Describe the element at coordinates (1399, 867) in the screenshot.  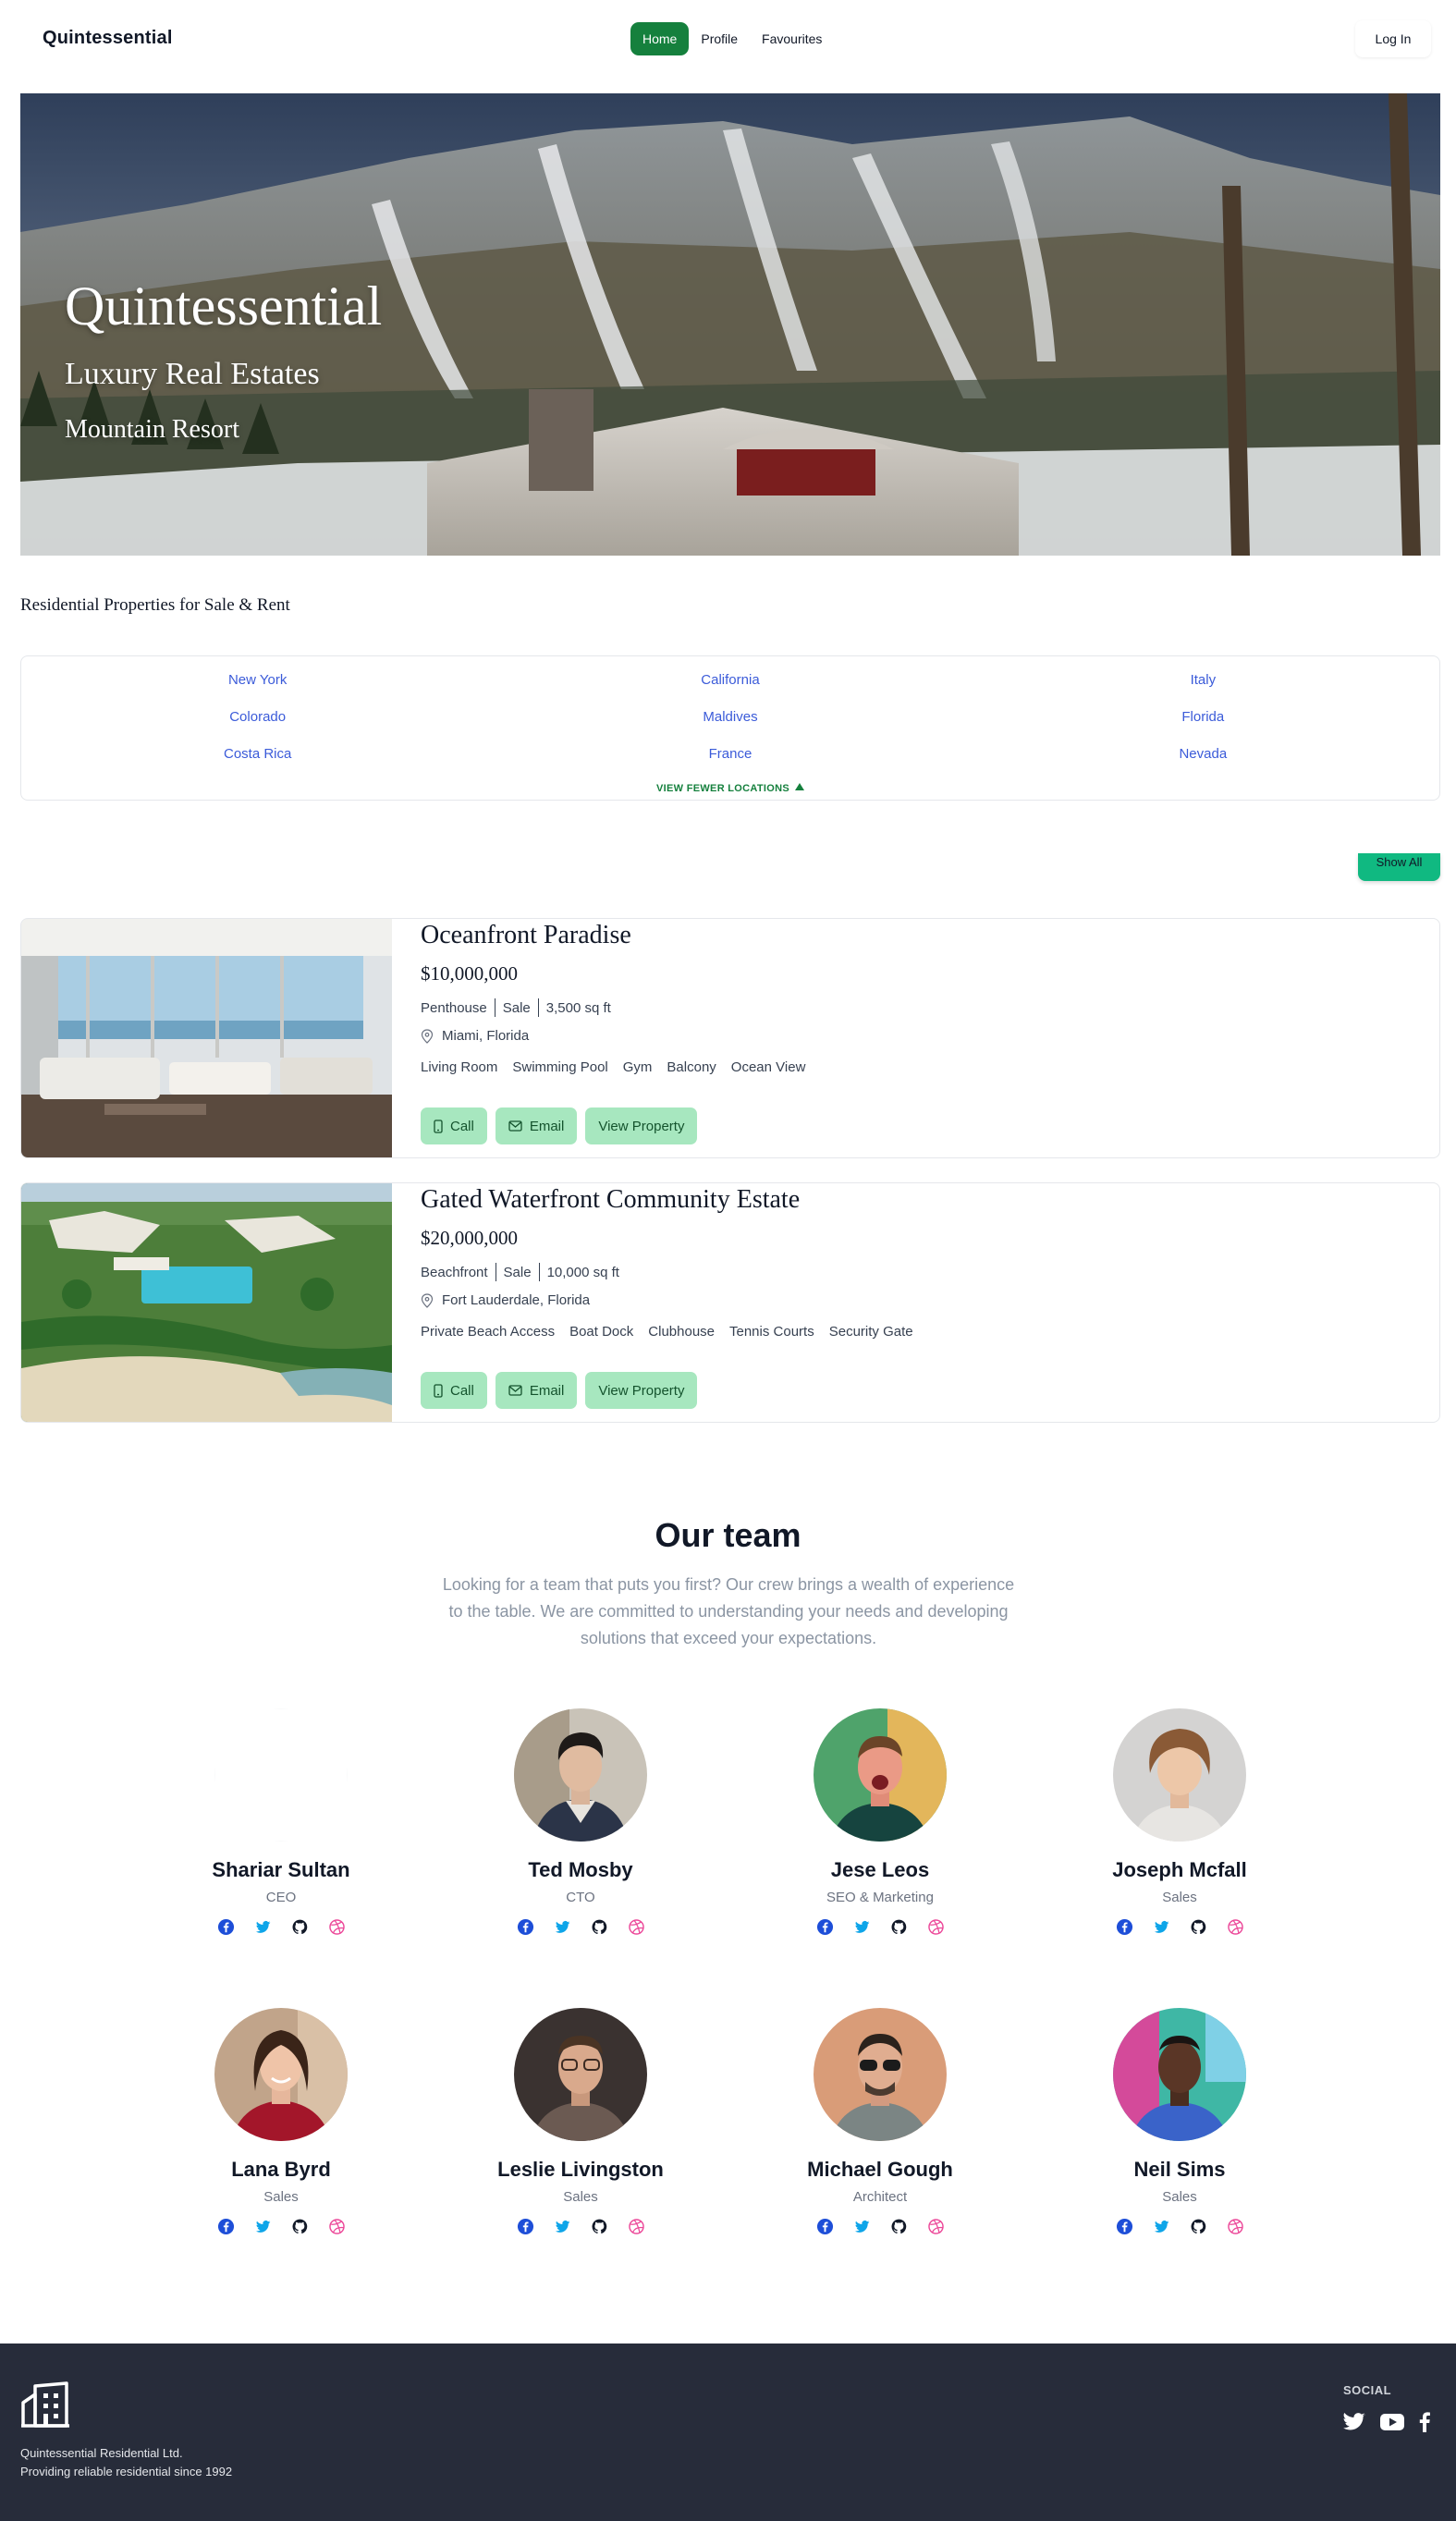
I see `show-all-button: Show All` at that location.